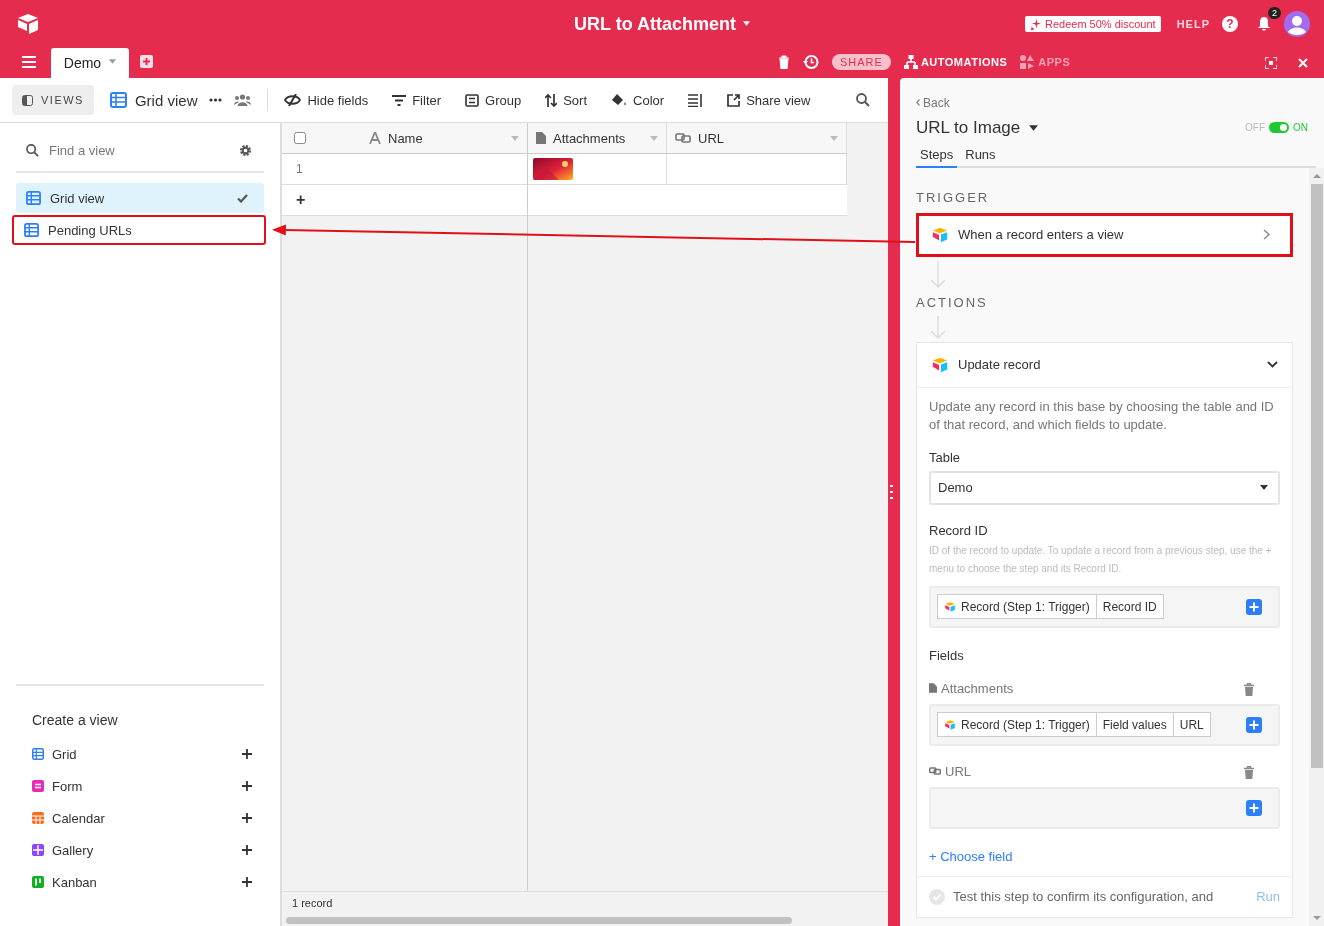  I want to click on section-heading: ACTIONS, so click(952, 302).